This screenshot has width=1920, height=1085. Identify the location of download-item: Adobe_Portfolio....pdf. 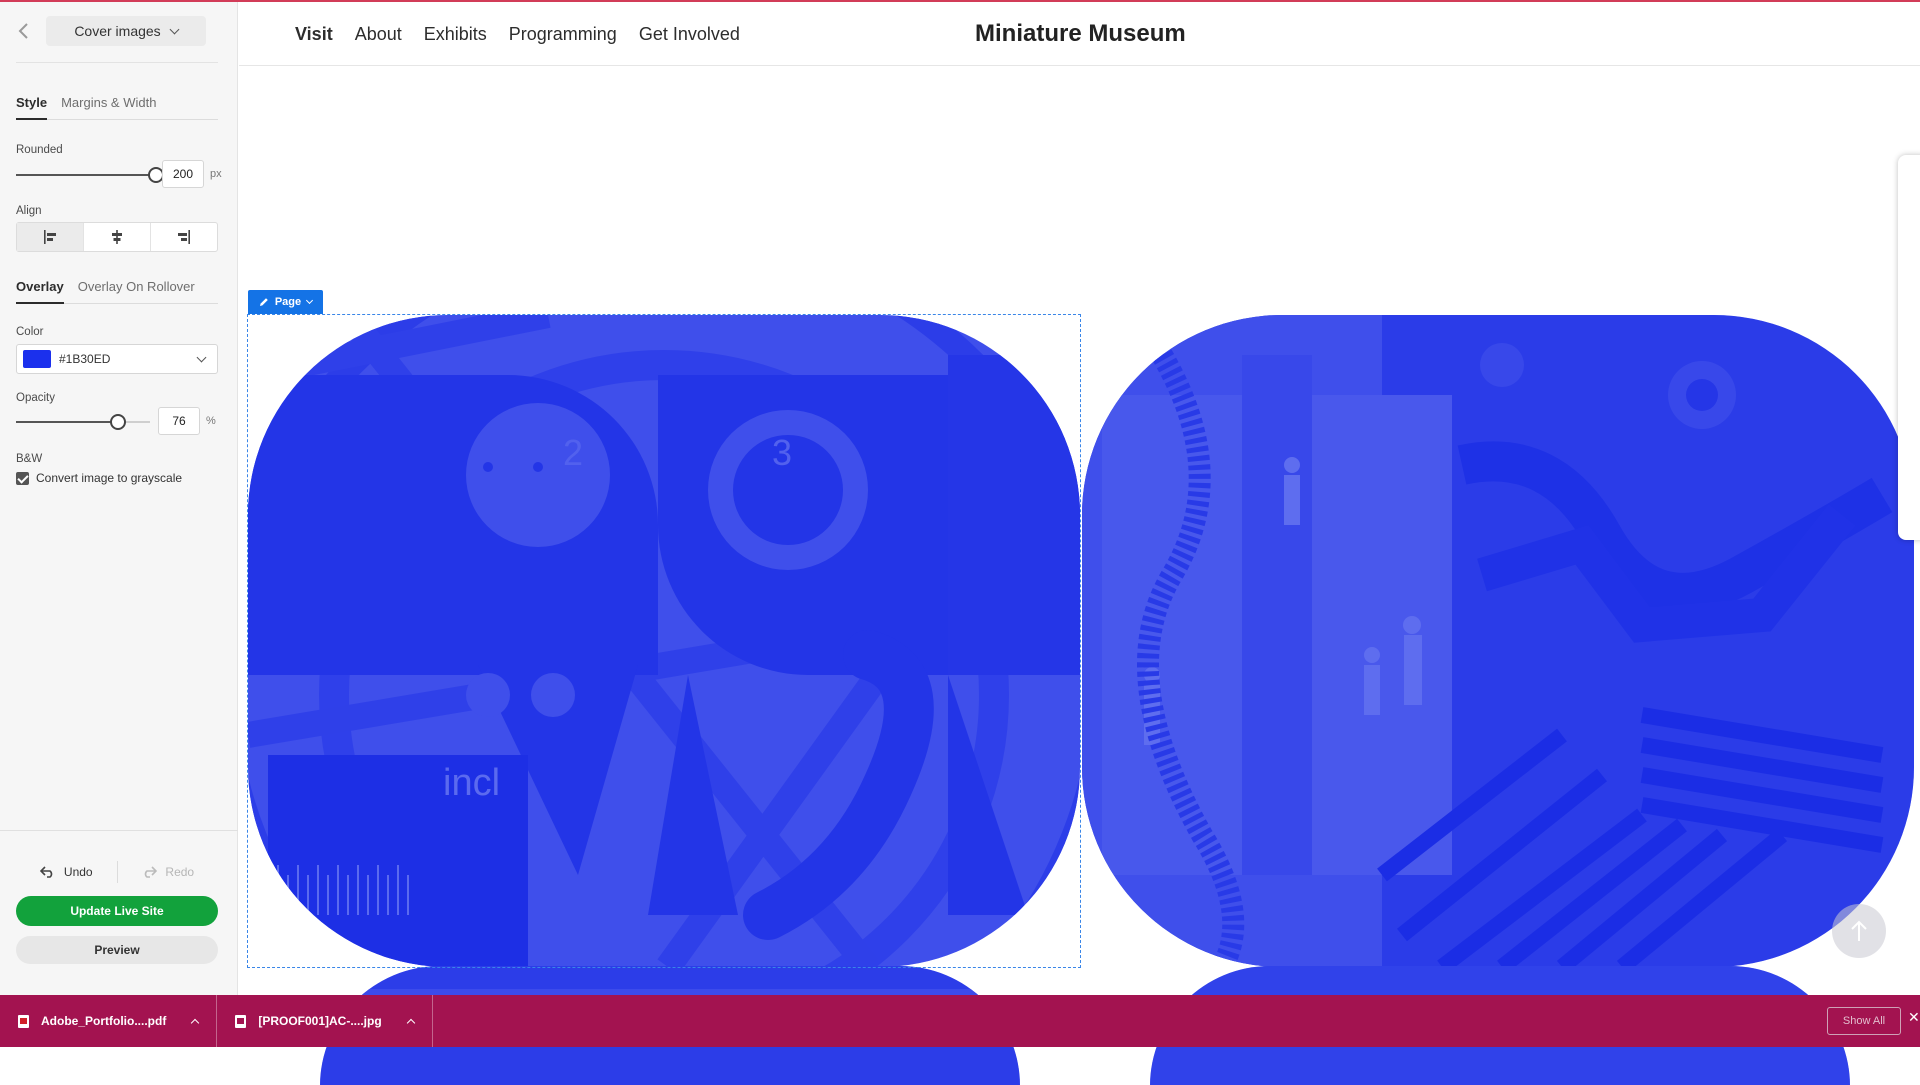
(109, 1021).